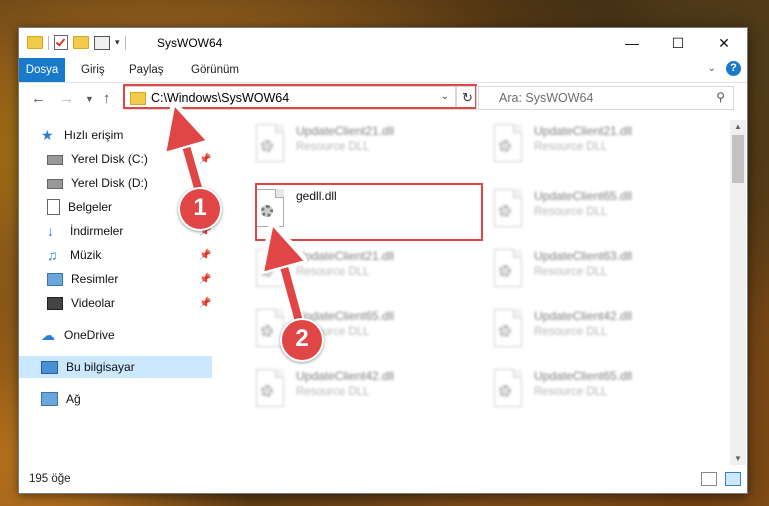  What do you see at coordinates (733, 68) in the screenshot?
I see `help-icon: ?` at bounding box center [733, 68].